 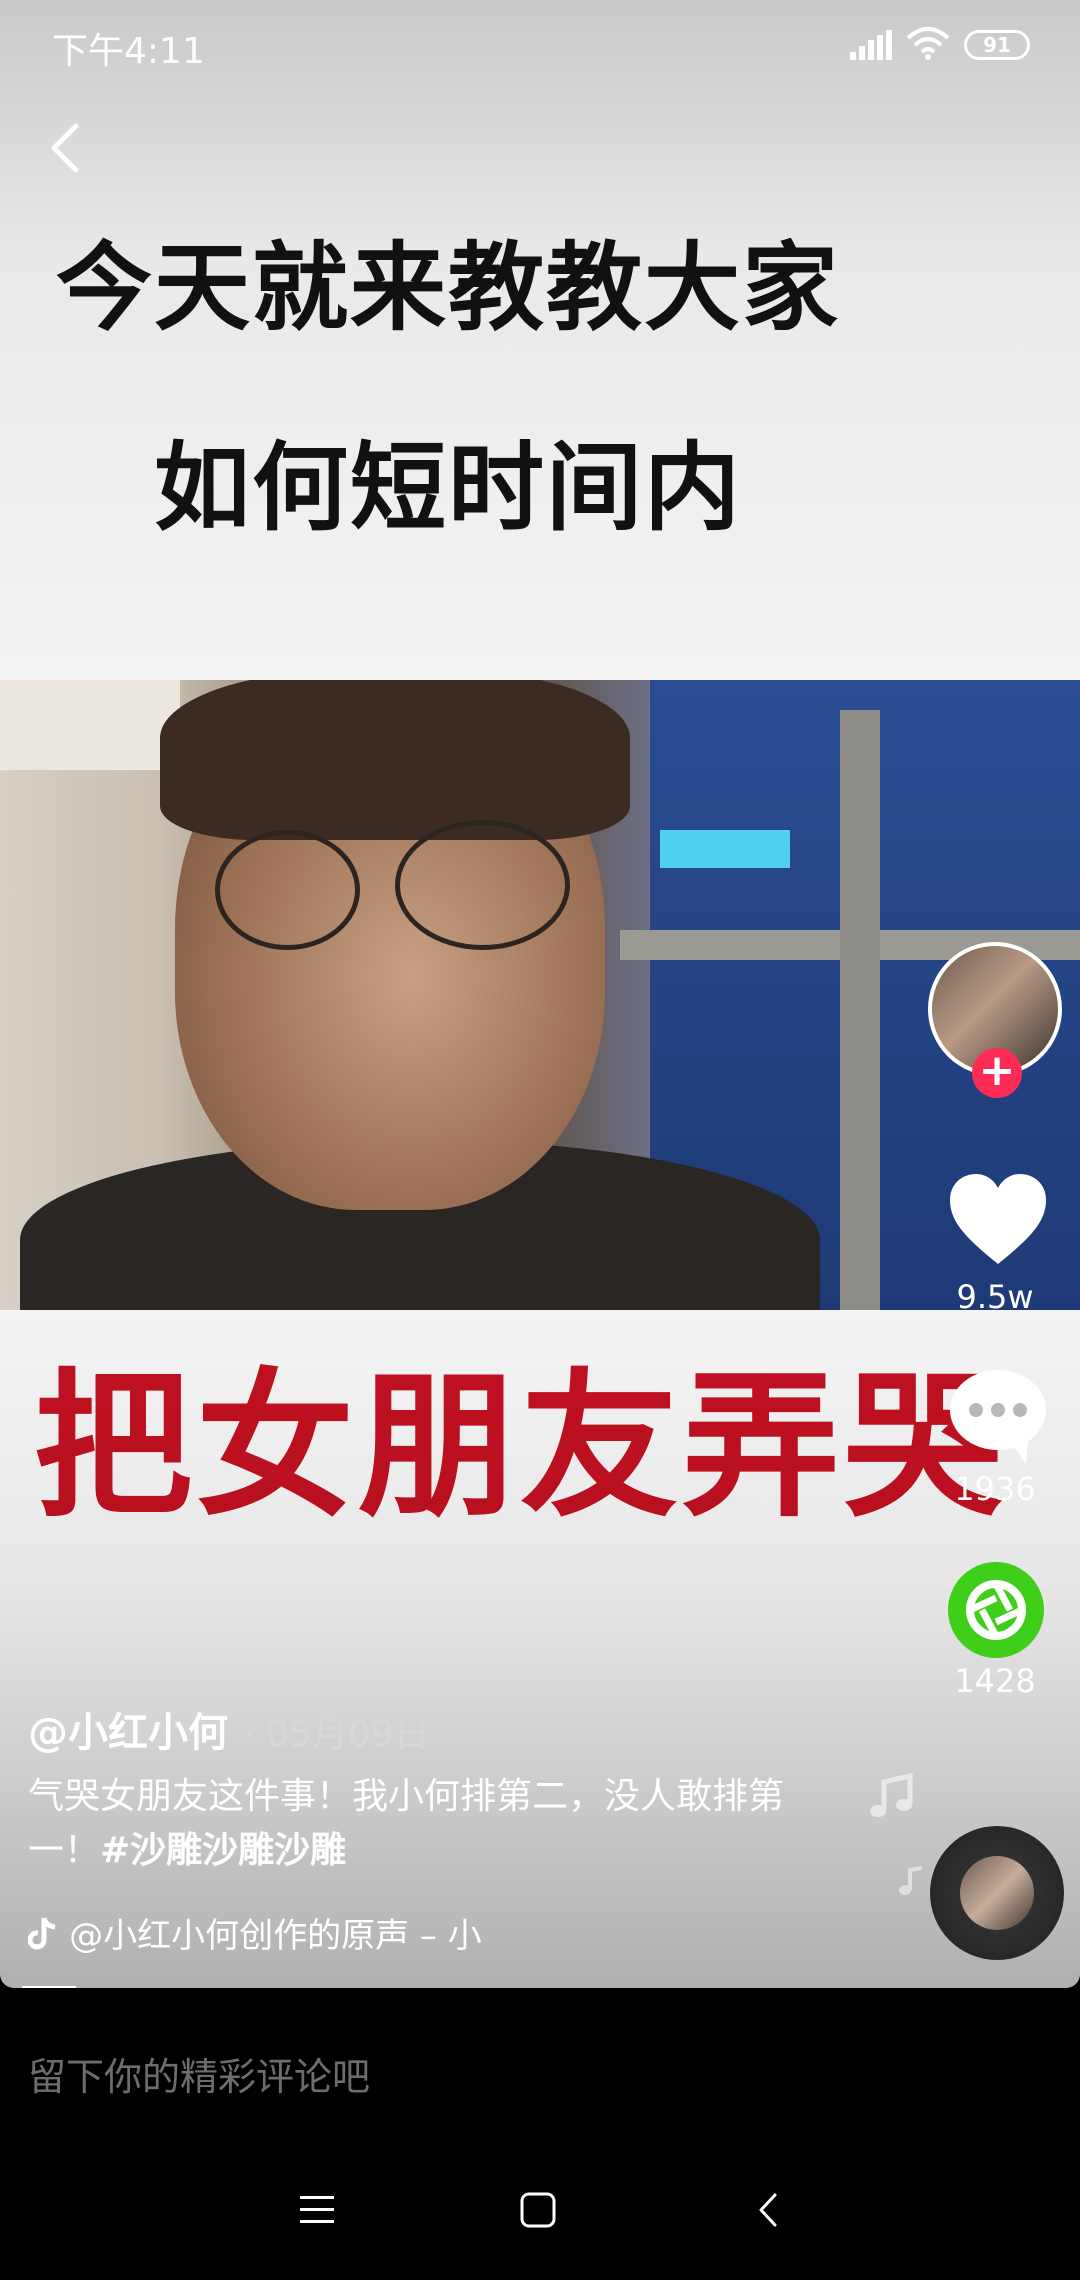 I want to click on music-disc-cover, so click(x=997, y=1893).